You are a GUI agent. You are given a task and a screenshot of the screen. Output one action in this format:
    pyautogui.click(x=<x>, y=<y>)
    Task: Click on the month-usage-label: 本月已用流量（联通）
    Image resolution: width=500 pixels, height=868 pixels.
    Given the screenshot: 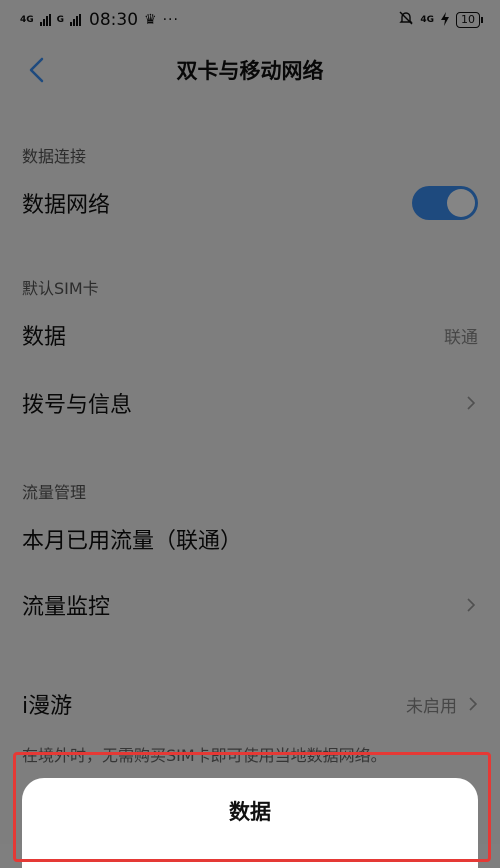 What is the action you would take?
    pyautogui.click(x=132, y=541)
    